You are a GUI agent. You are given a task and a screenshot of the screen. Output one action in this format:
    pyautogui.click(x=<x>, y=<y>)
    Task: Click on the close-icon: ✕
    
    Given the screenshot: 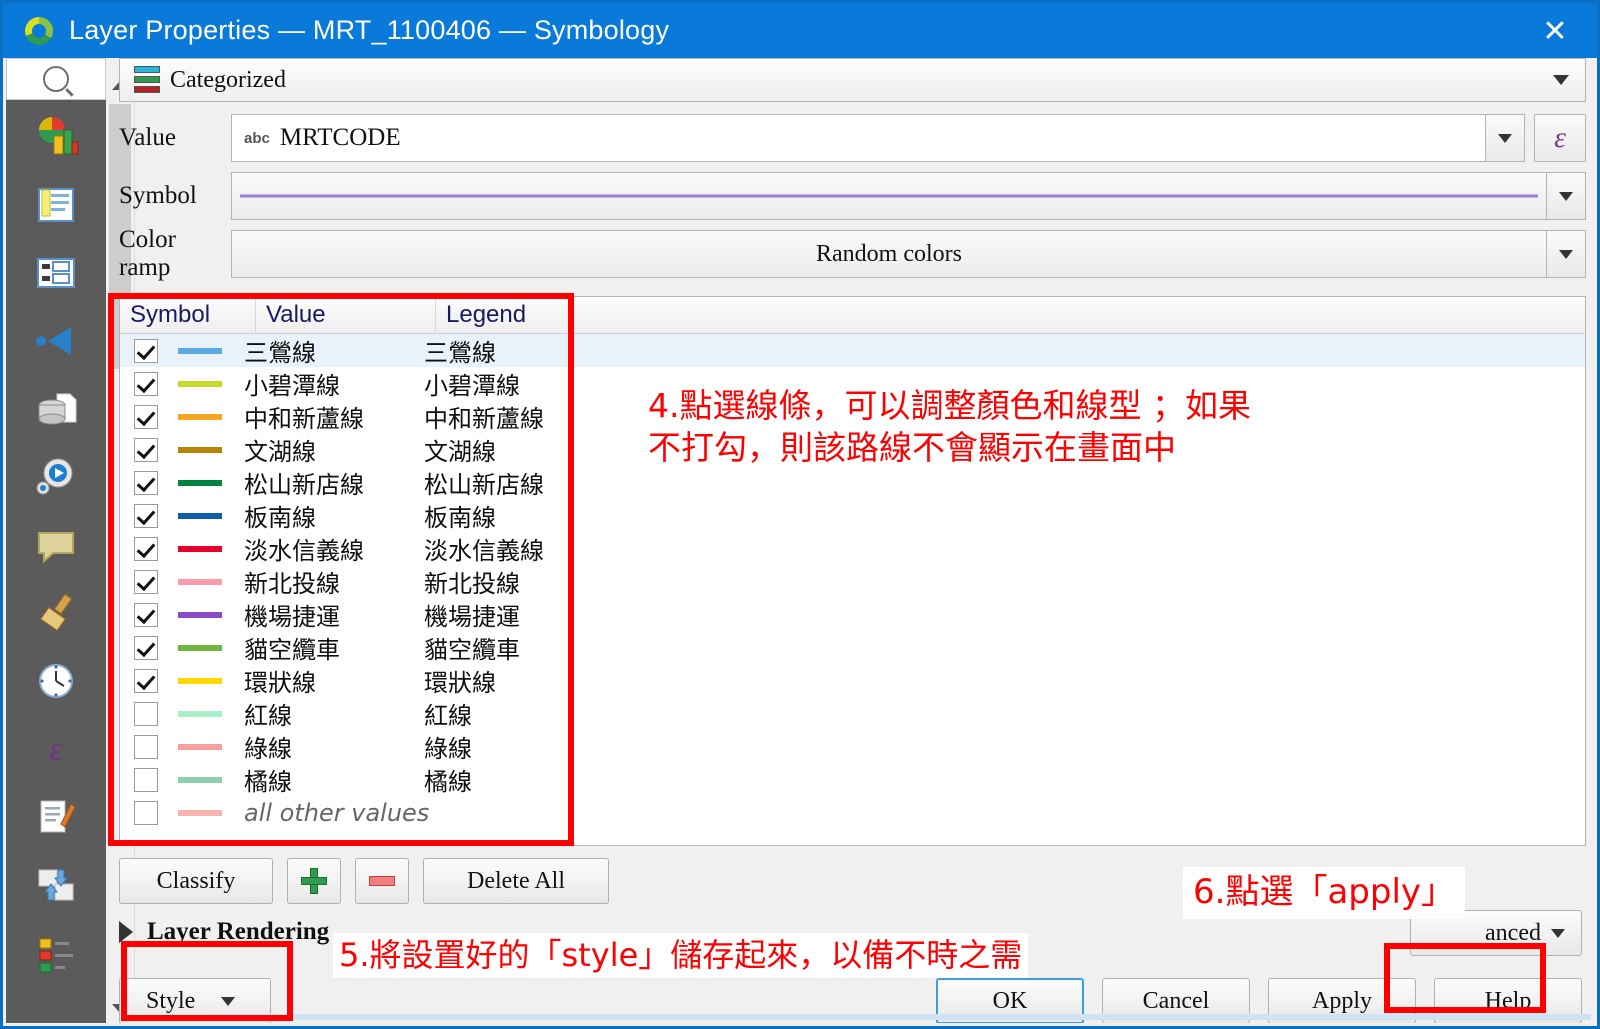 What is the action you would take?
    pyautogui.click(x=1555, y=31)
    